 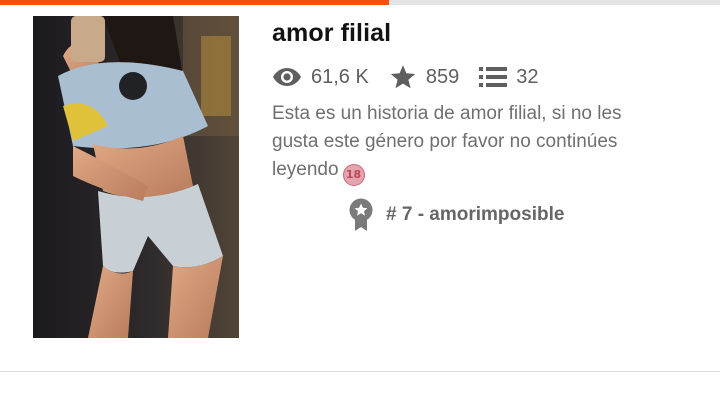 I want to click on star-icon, so click(x=403, y=77).